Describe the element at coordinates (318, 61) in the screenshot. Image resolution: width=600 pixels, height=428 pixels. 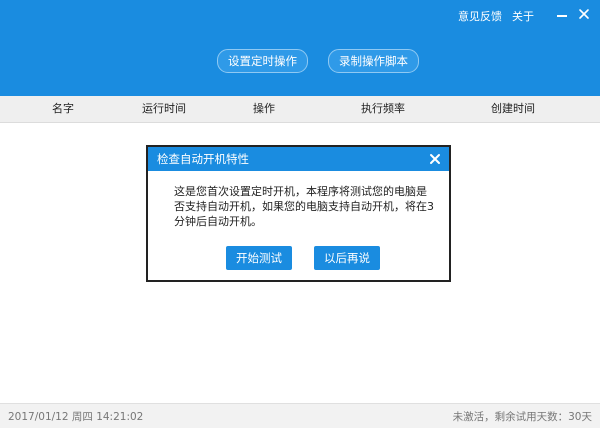
I see `header-actions: 设置定时操作 录制操作脚本` at that location.